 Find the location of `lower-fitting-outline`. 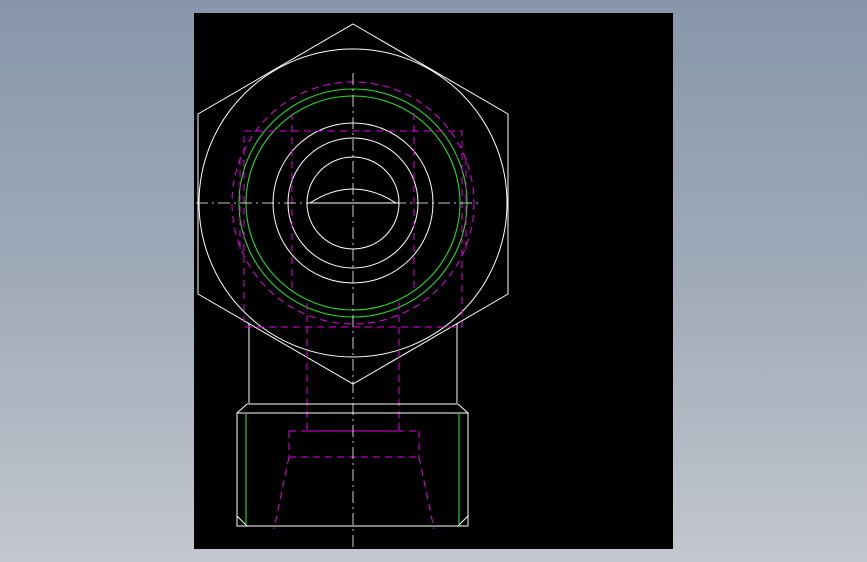

lower-fitting-outline is located at coordinates (352, 469).